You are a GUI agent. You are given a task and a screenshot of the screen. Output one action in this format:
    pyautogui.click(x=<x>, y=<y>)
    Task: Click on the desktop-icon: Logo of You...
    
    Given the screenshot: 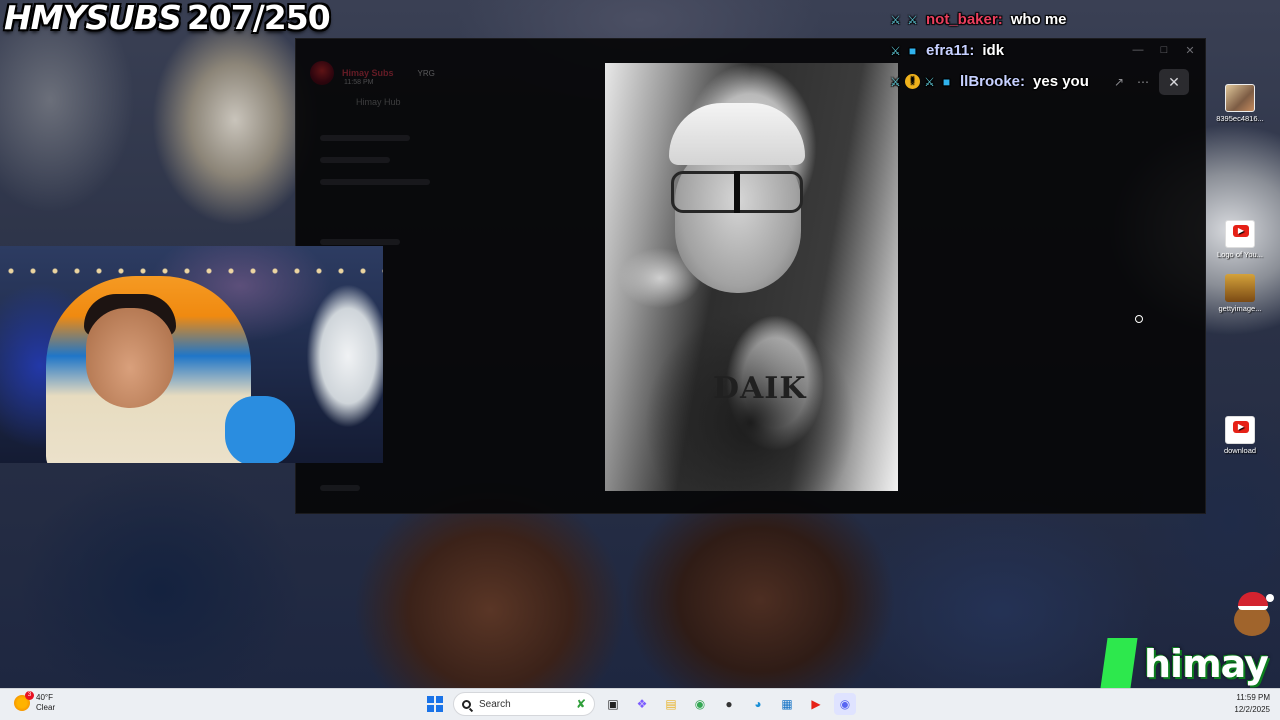 What is the action you would take?
    pyautogui.click(x=1240, y=239)
    